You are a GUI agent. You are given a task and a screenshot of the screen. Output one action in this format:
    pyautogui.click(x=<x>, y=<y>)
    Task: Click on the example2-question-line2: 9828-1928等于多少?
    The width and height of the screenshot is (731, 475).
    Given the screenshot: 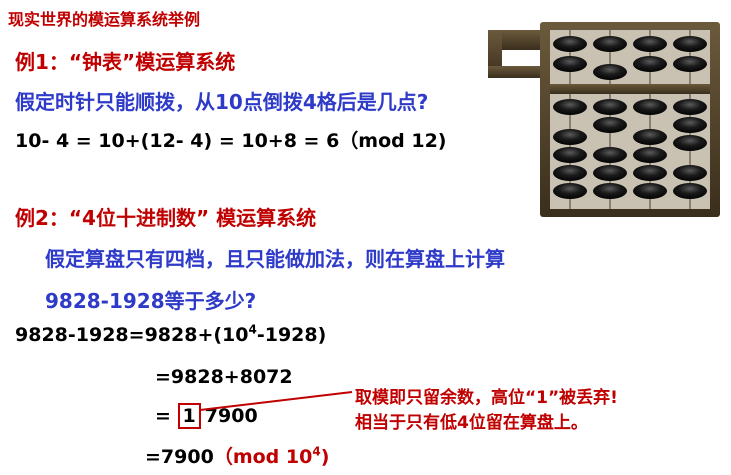 What is the action you would take?
    pyautogui.click(x=151, y=301)
    